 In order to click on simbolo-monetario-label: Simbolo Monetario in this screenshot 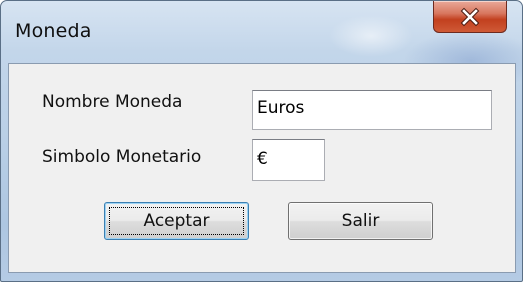, I will do `click(122, 157)`.